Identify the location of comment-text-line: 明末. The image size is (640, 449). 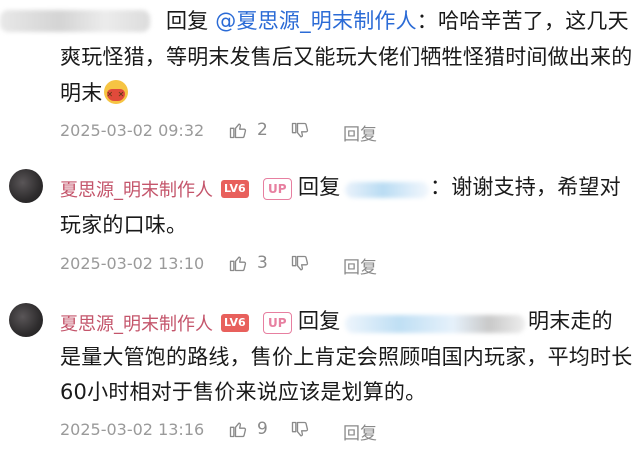
(94, 94).